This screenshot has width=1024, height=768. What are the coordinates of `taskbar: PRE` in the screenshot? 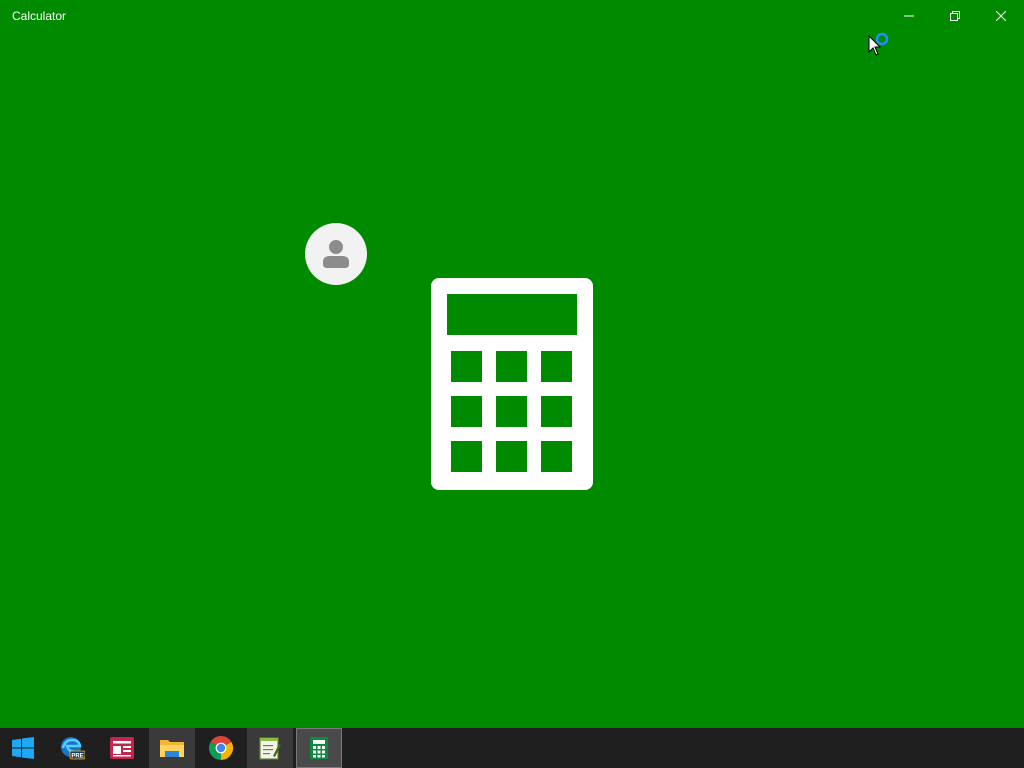 It's located at (512, 748).